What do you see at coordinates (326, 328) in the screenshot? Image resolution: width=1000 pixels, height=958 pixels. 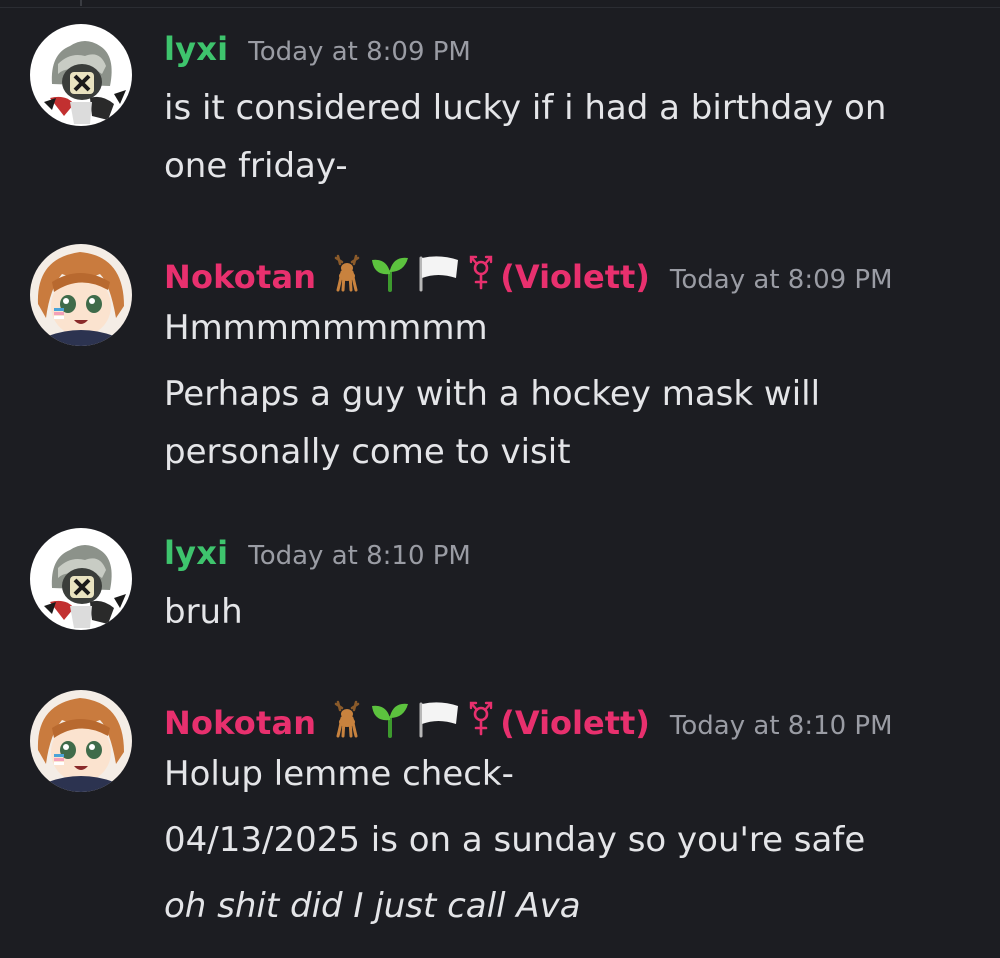 I see `message-text: Hmmmmmmmmm` at bounding box center [326, 328].